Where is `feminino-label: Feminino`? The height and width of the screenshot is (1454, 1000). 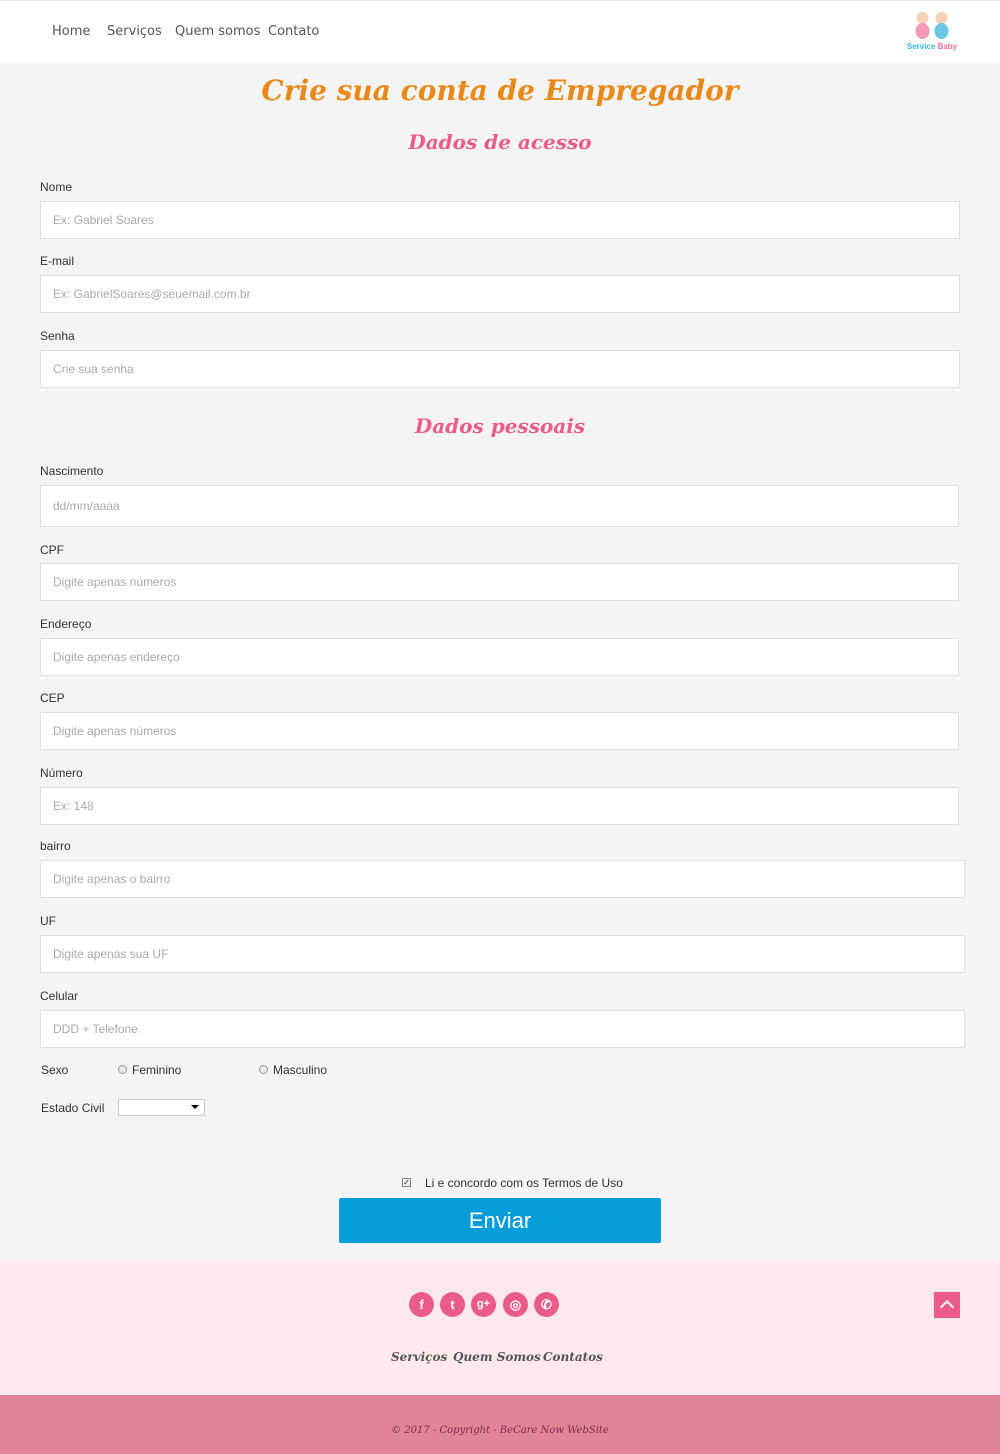 feminino-label: Feminino is located at coordinates (157, 1070).